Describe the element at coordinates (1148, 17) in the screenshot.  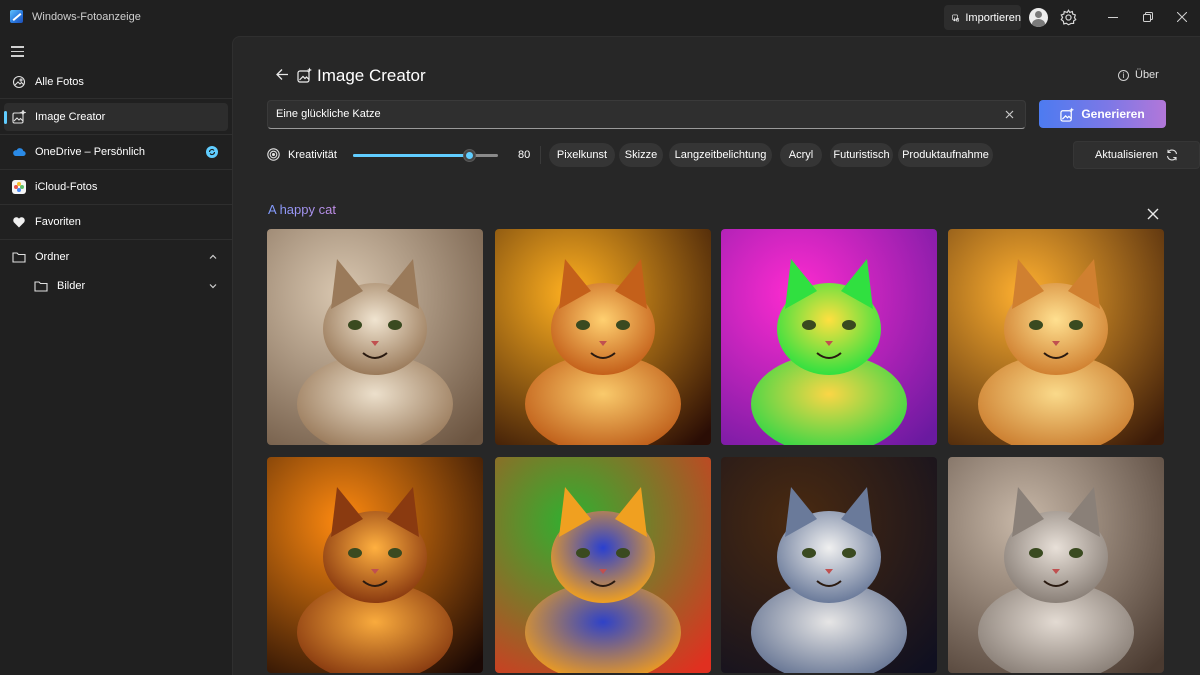
I see `restore-icon` at that location.